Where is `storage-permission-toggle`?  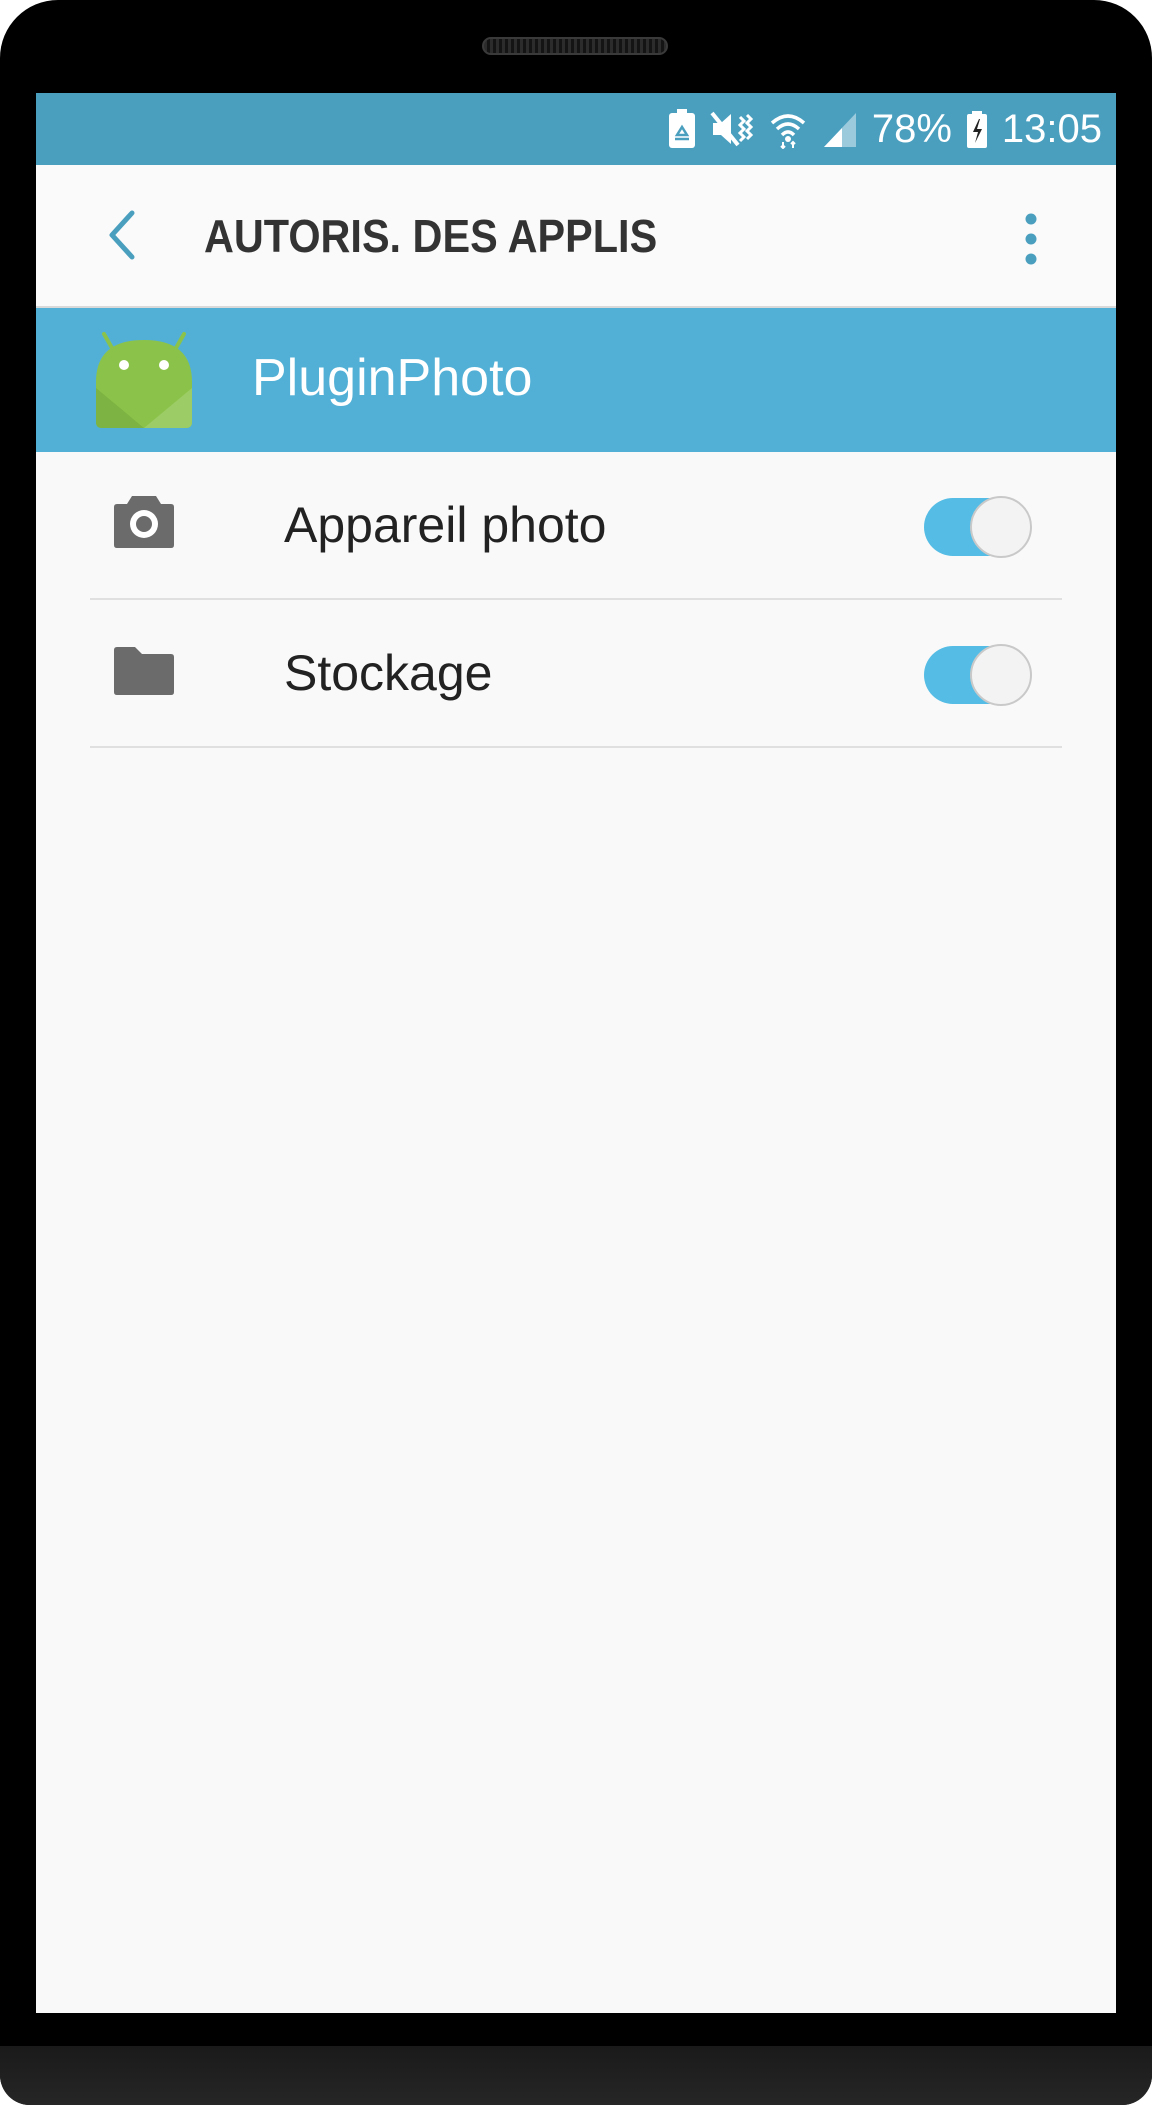
storage-permission-toggle is located at coordinates (979, 675).